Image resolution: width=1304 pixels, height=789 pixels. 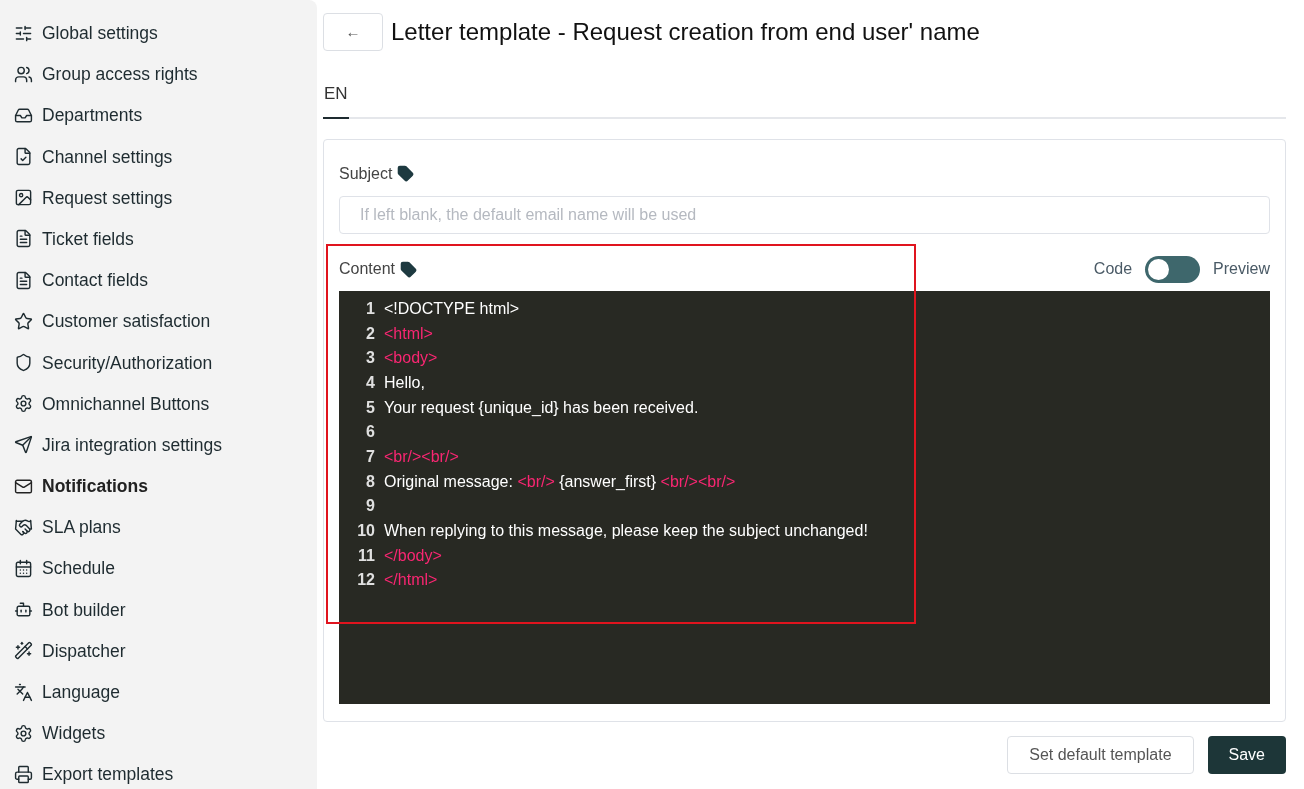 What do you see at coordinates (1173, 269) in the screenshot?
I see `view-toggle` at bounding box center [1173, 269].